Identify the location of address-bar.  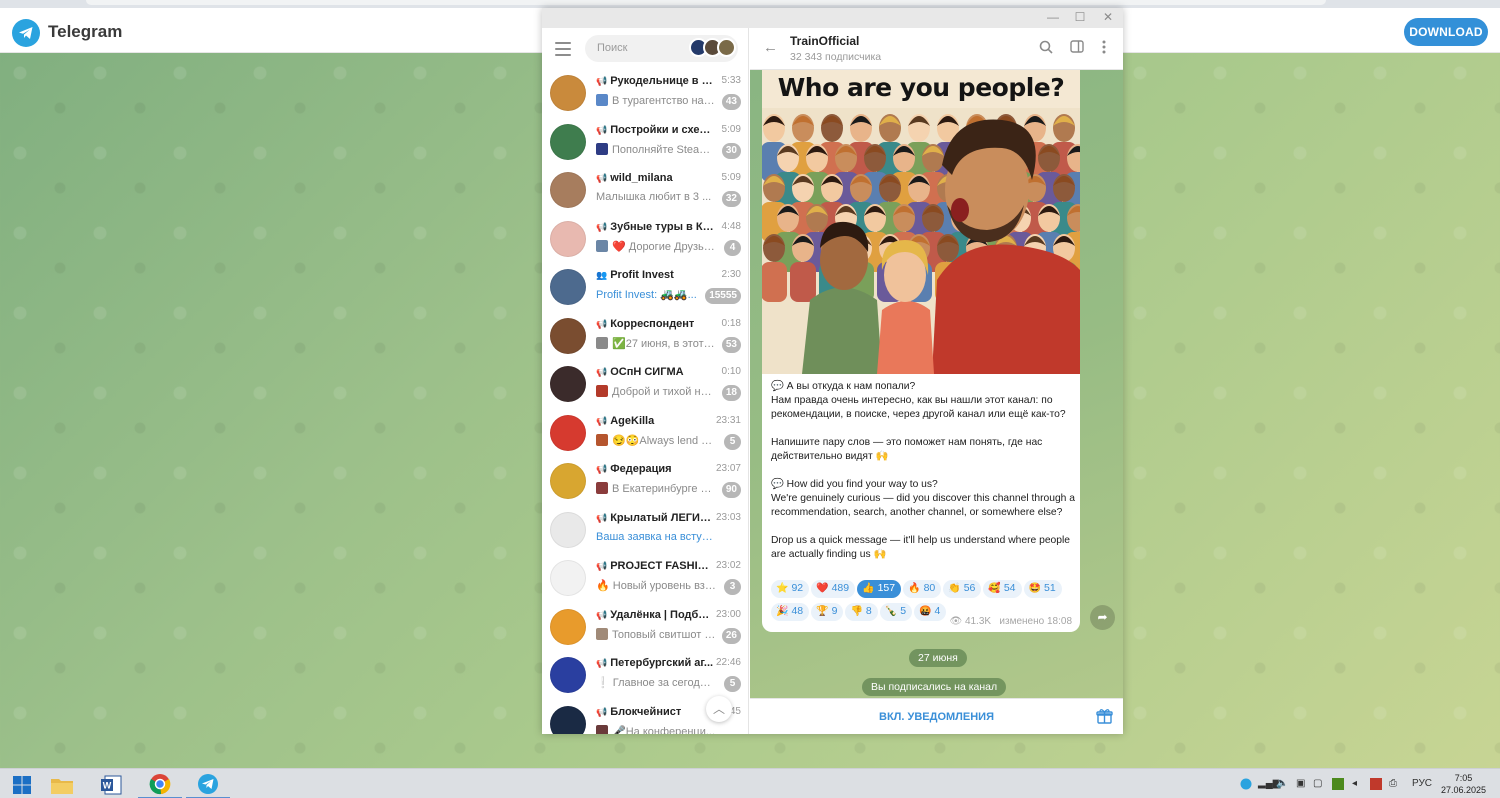
(706, 2).